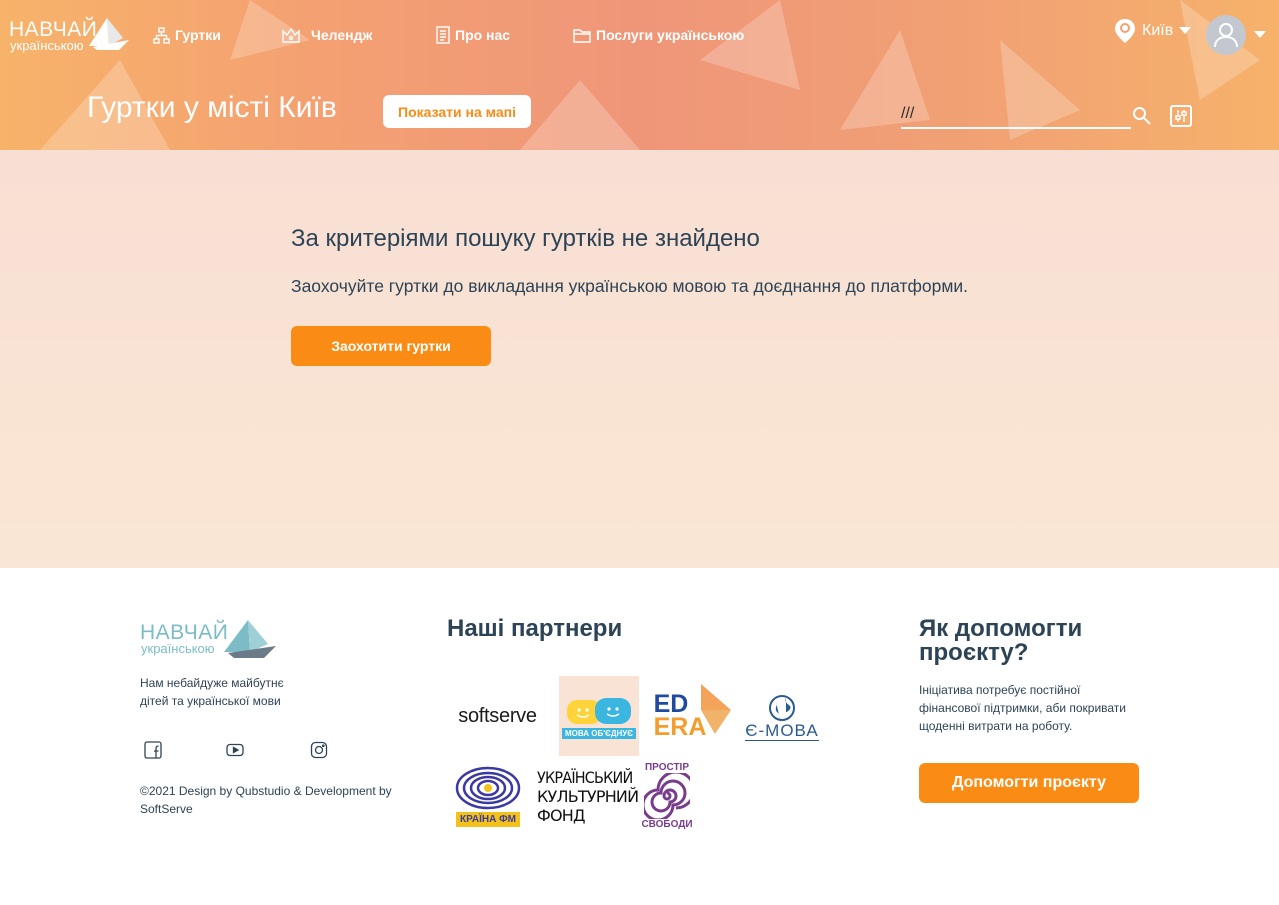 This screenshot has width=1279, height=905. Describe the element at coordinates (210, 639) in the screenshot. I see `footer-logo: НАВЧАЙ українською` at that location.